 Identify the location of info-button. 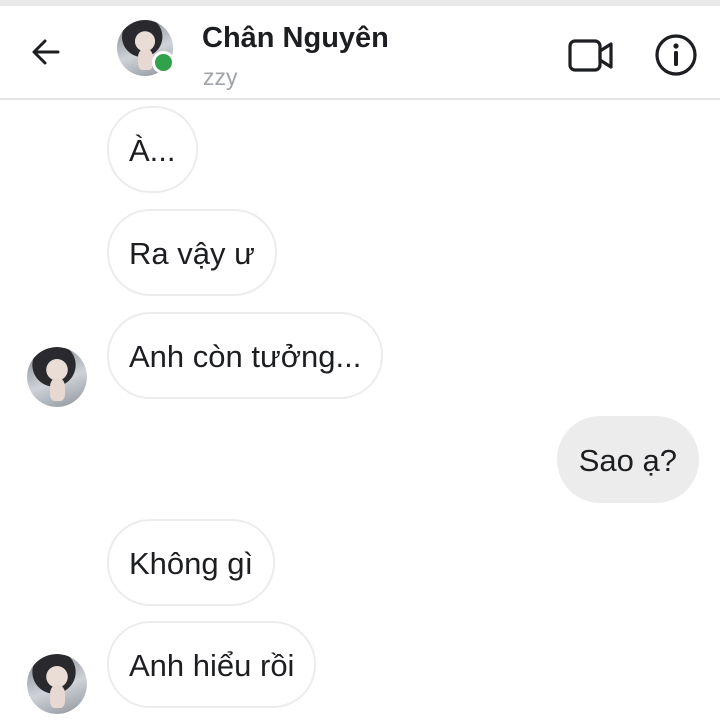
(676, 55).